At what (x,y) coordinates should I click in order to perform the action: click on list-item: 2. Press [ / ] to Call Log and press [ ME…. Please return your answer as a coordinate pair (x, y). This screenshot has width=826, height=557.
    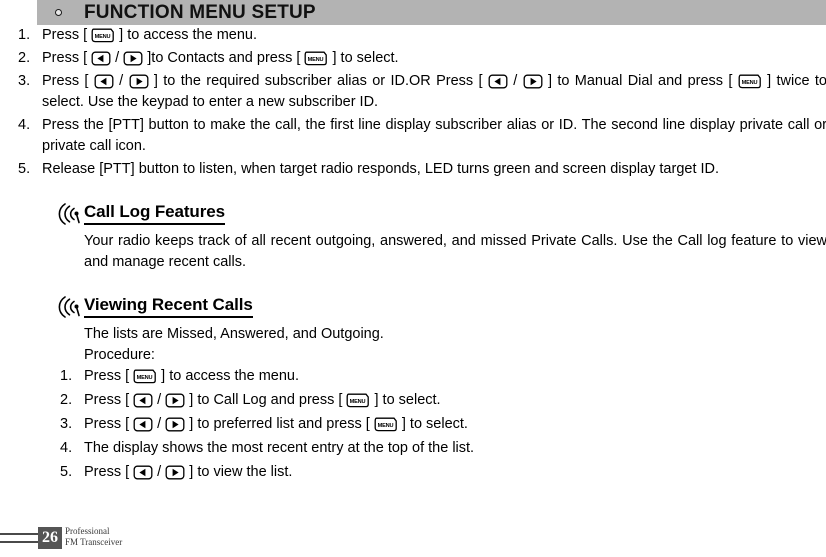
    Looking at the image, I should click on (413, 400).